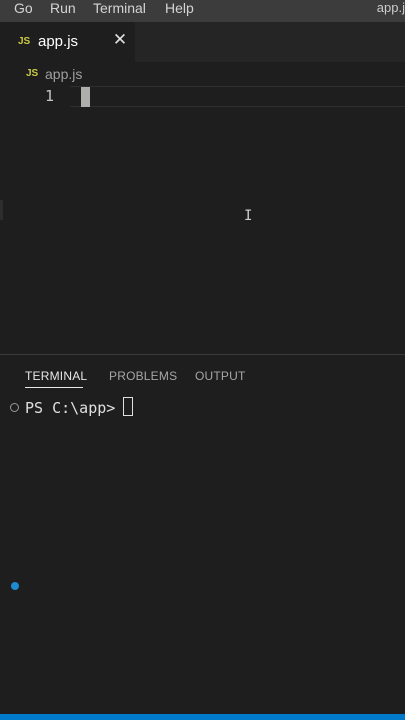 Image resolution: width=405 pixels, height=720 pixels. I want to click on breadcrumb: JS app.js, so click(202, 74).